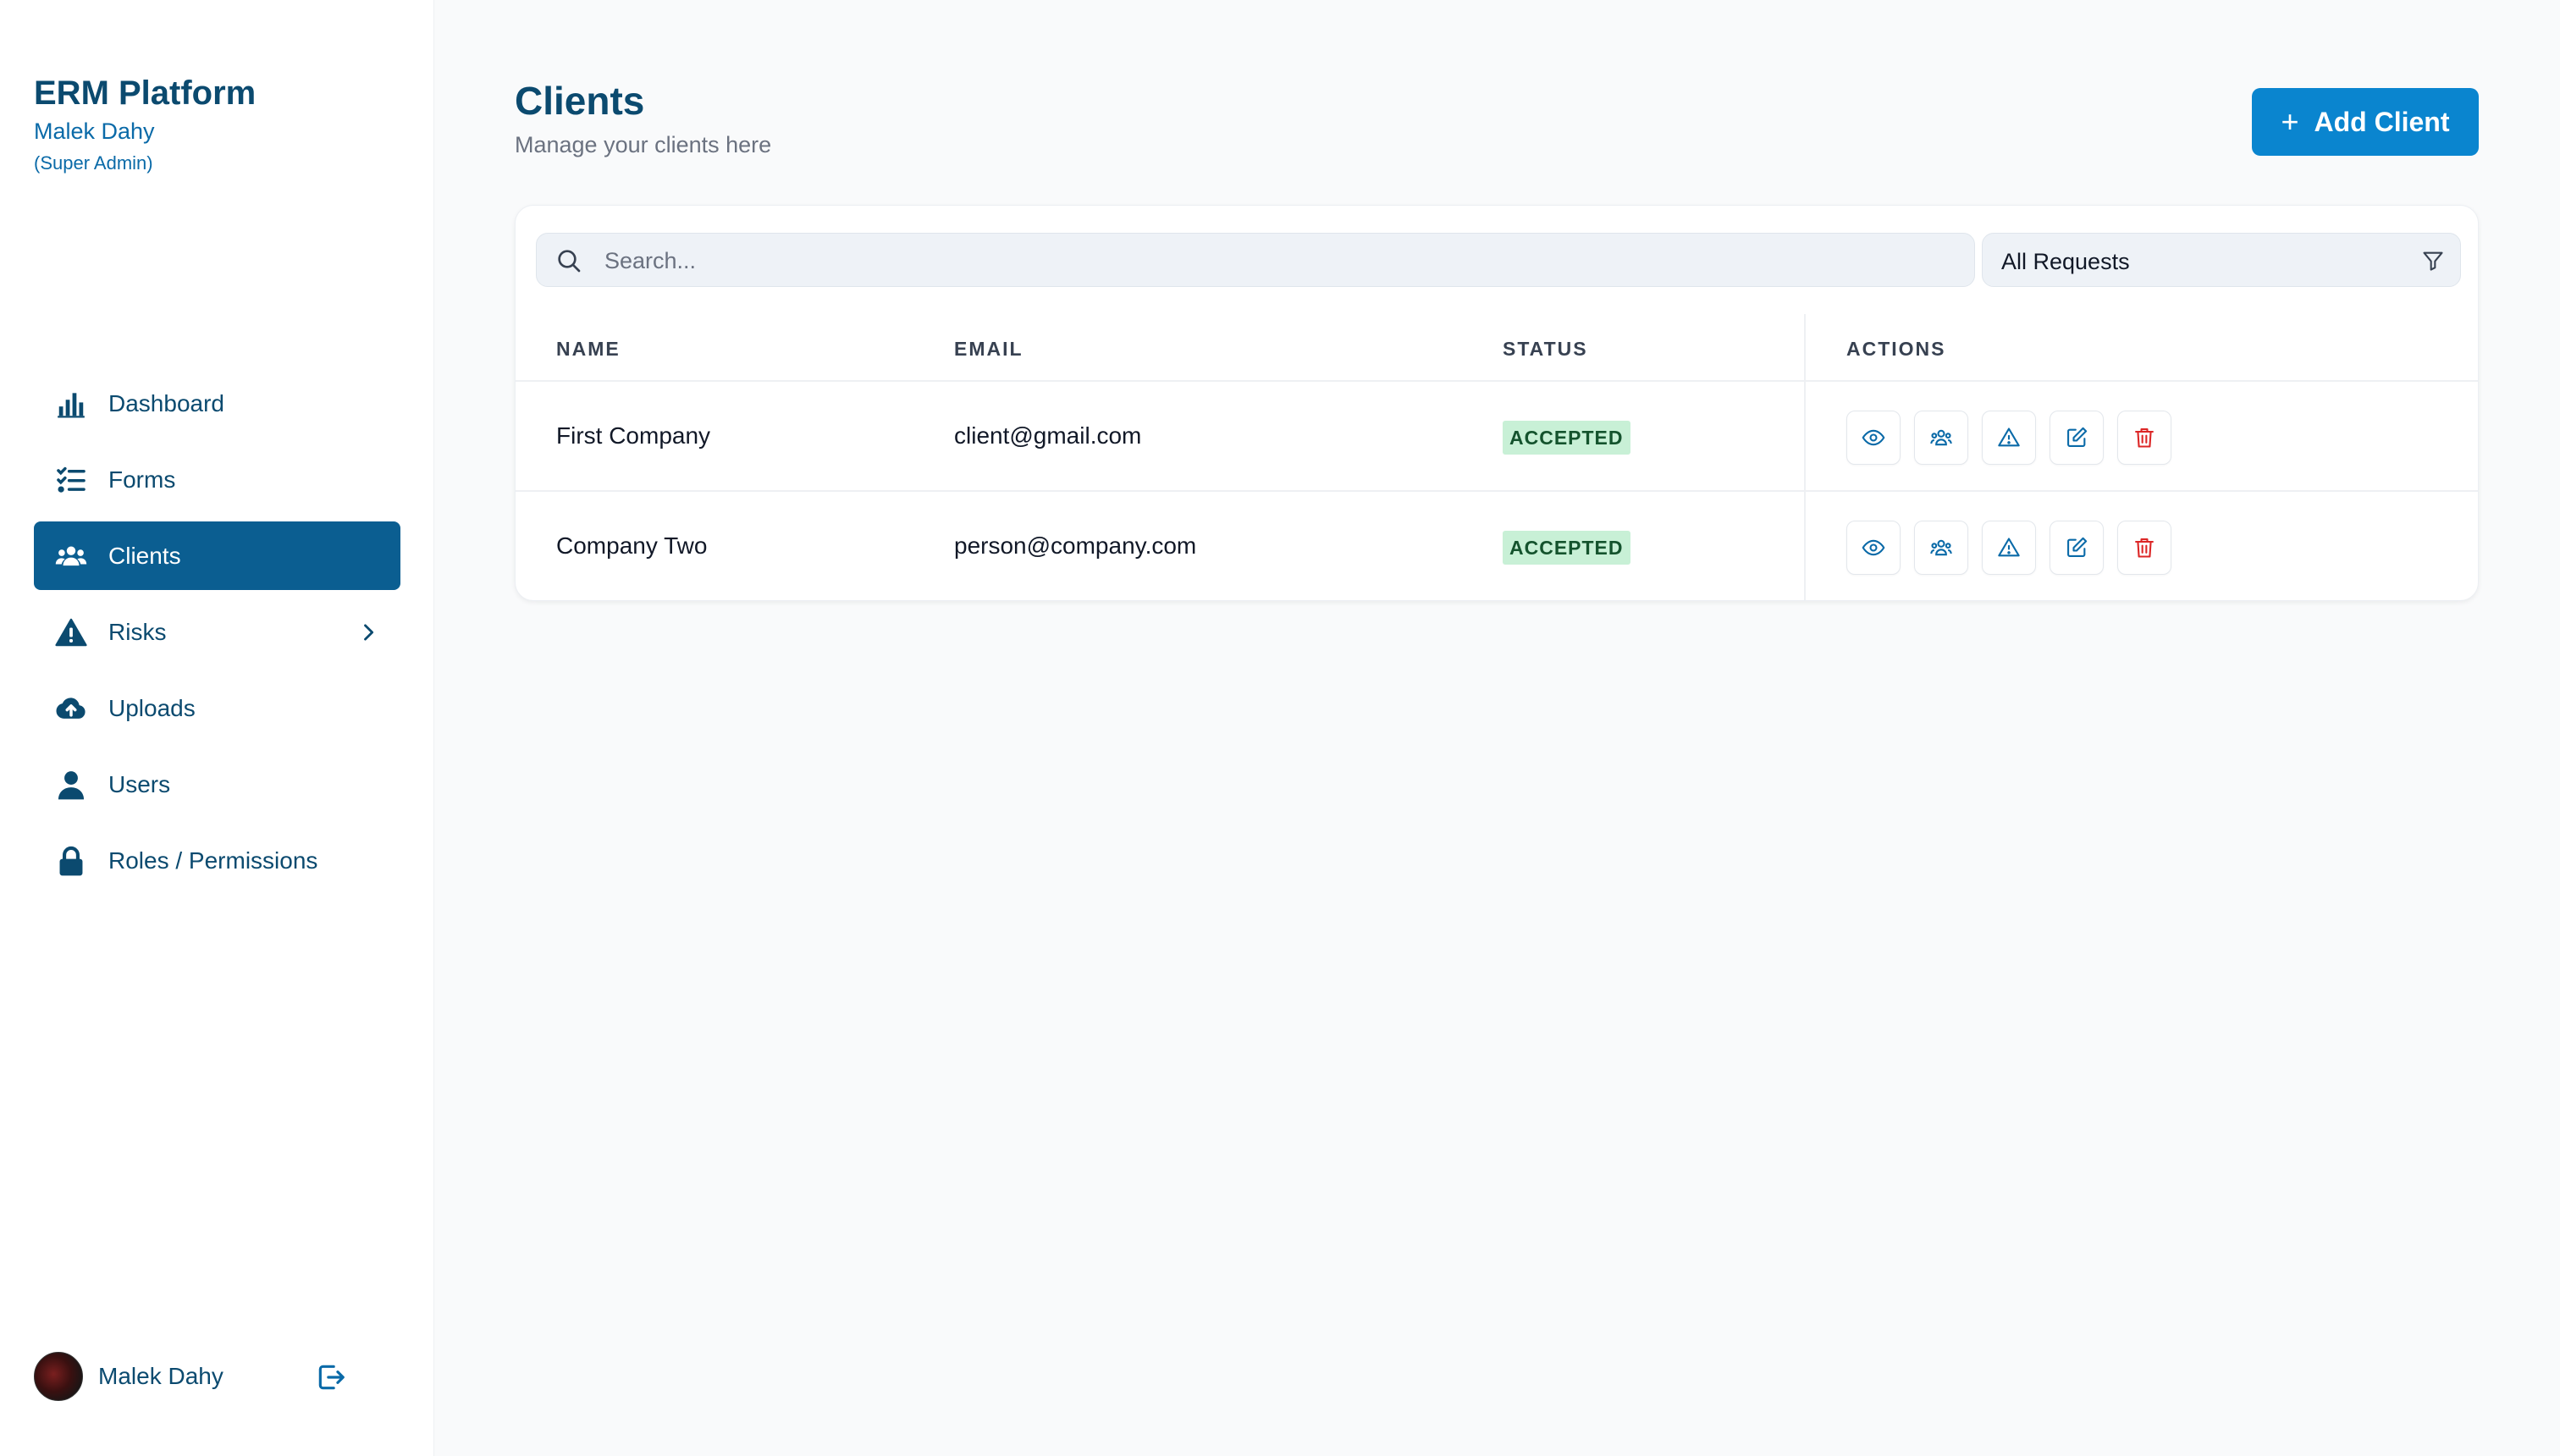 Image resolution: width=2560 pixels, height=1456 pixels. I want to click on search-icon, so click(569, 261).